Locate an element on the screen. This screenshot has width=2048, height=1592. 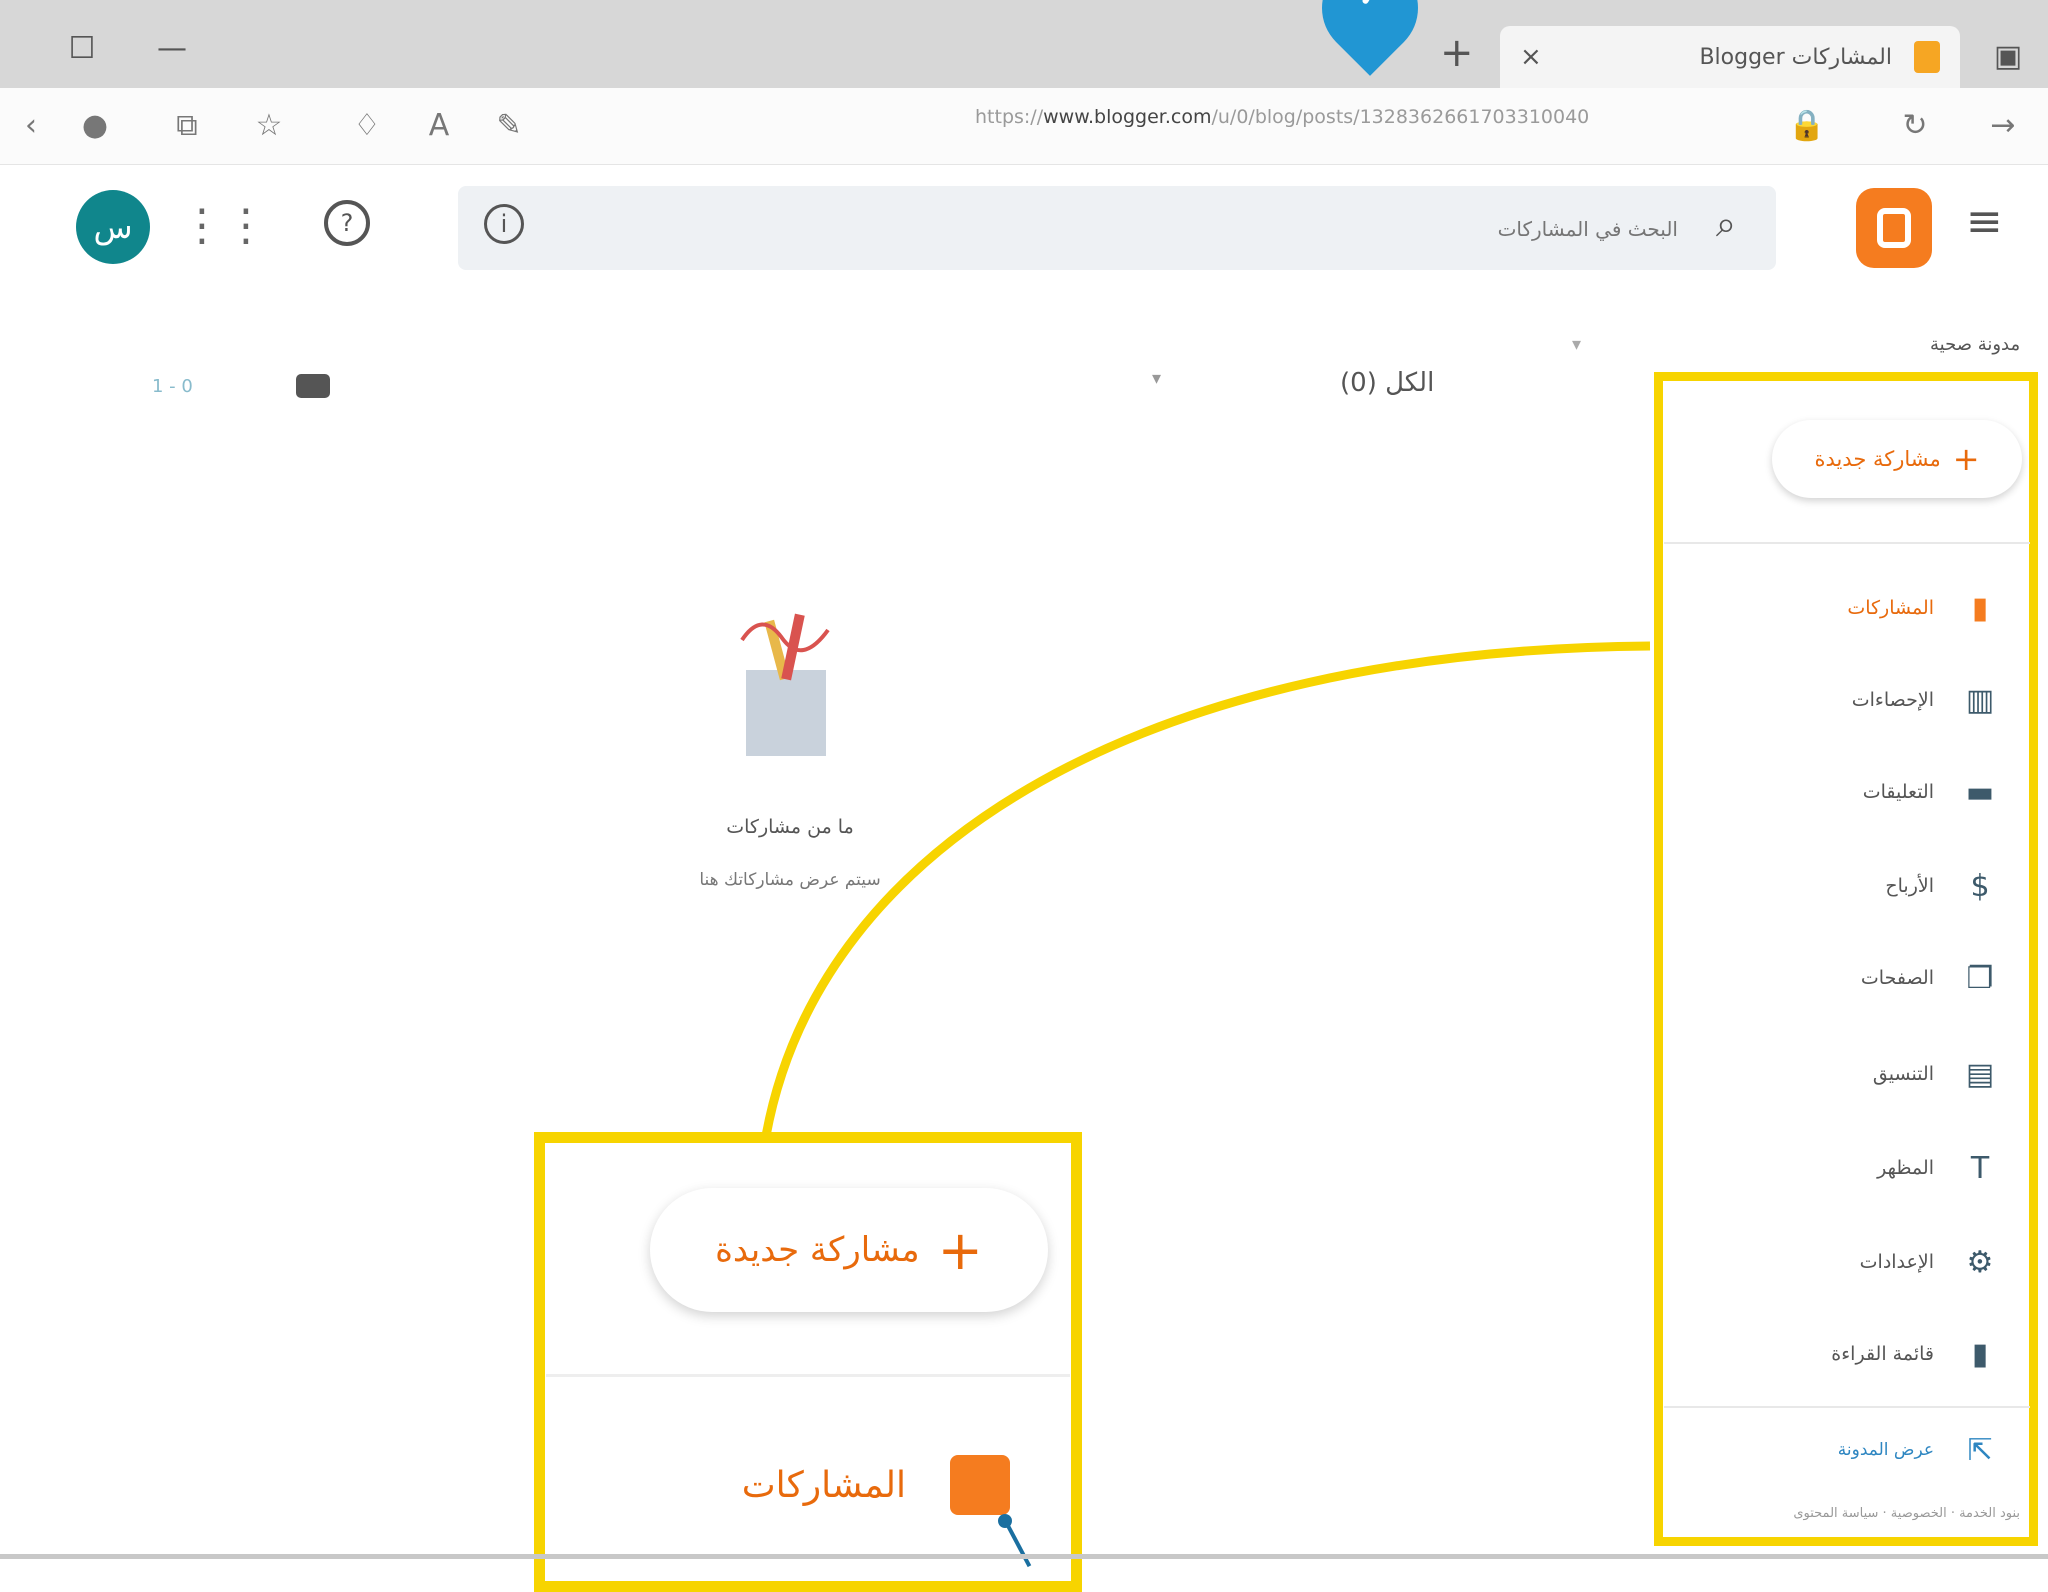
view-toggle-icon is located at coordinates (313, 386).